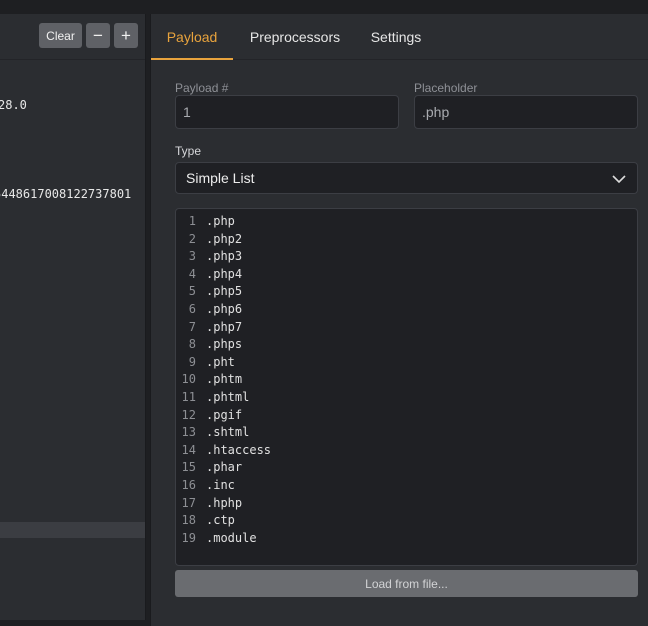 The height and width of the screenshot is (626, 648). I want to click on list-item: 18 .ctp, so click(406, 521).